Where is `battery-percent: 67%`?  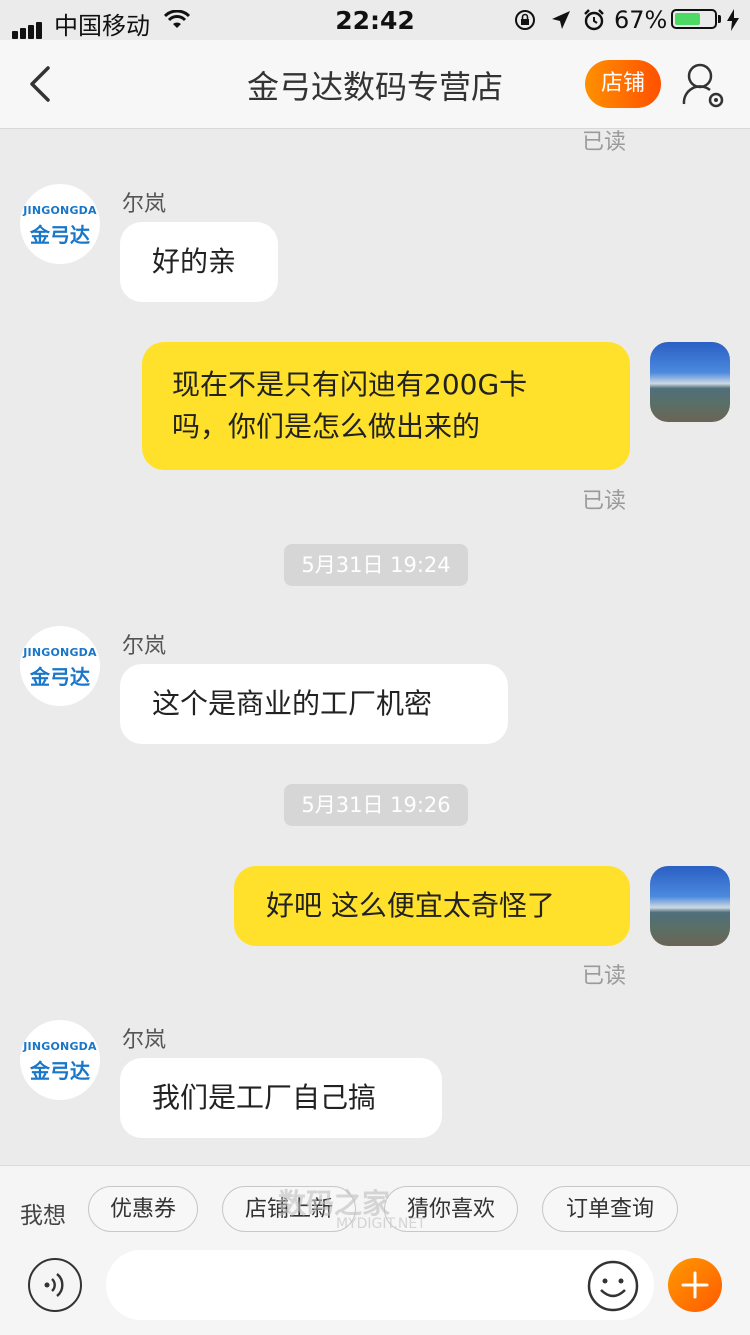 battery-percent: 67% is located at coordinates (641, 20).